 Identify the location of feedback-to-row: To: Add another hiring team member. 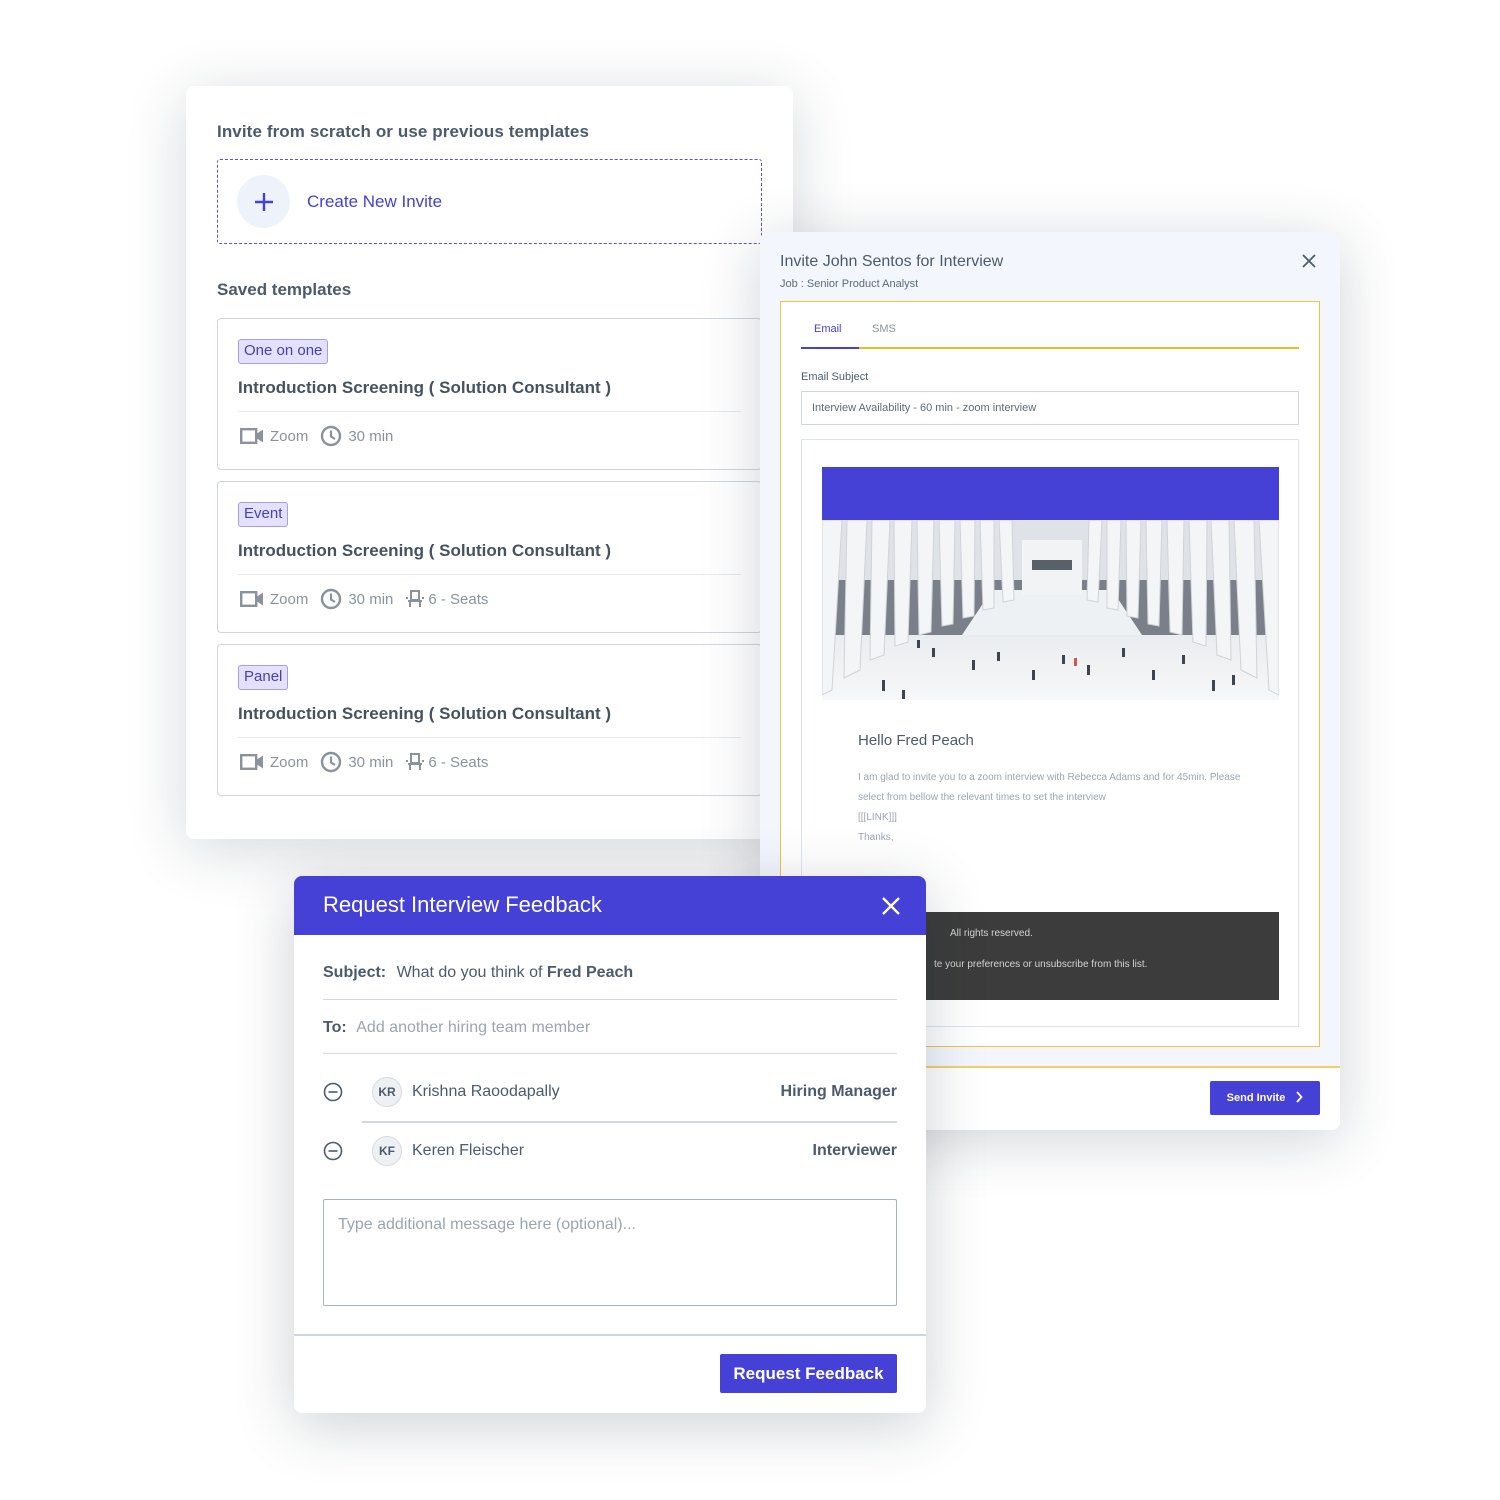
(610, 1036).